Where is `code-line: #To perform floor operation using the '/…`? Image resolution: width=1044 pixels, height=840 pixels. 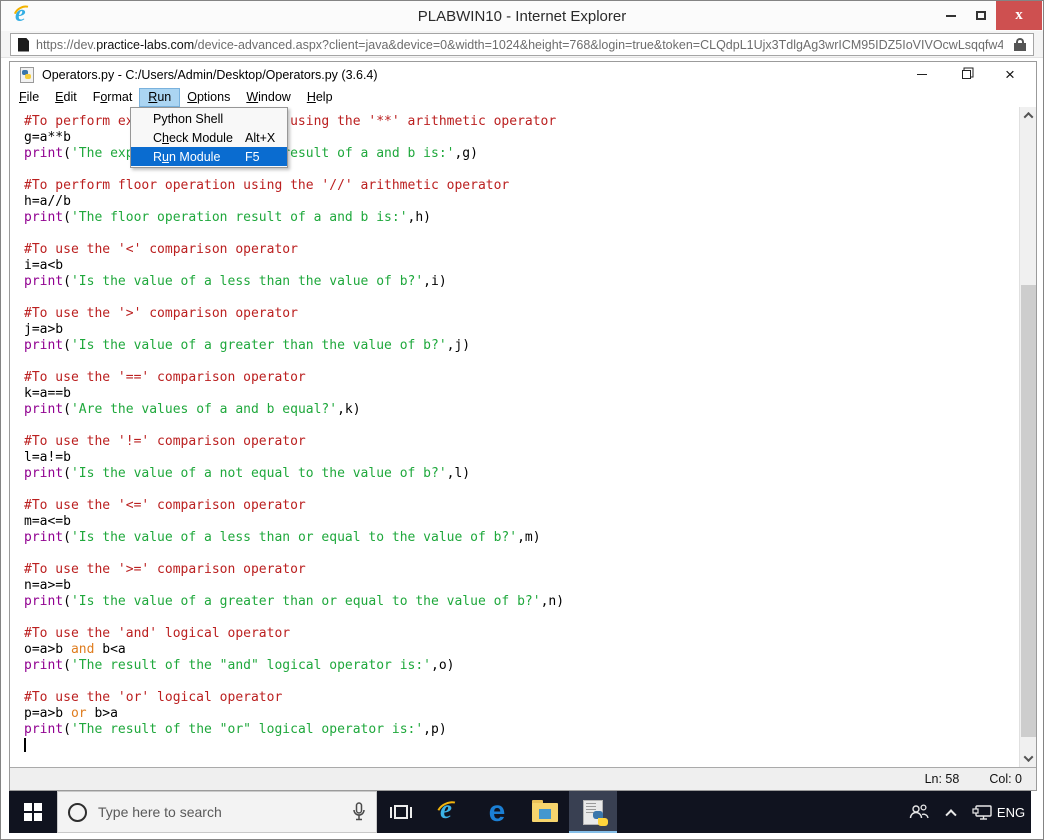
code-line: #To perform floor operation using the '/… is located at coordinates (267, 185).